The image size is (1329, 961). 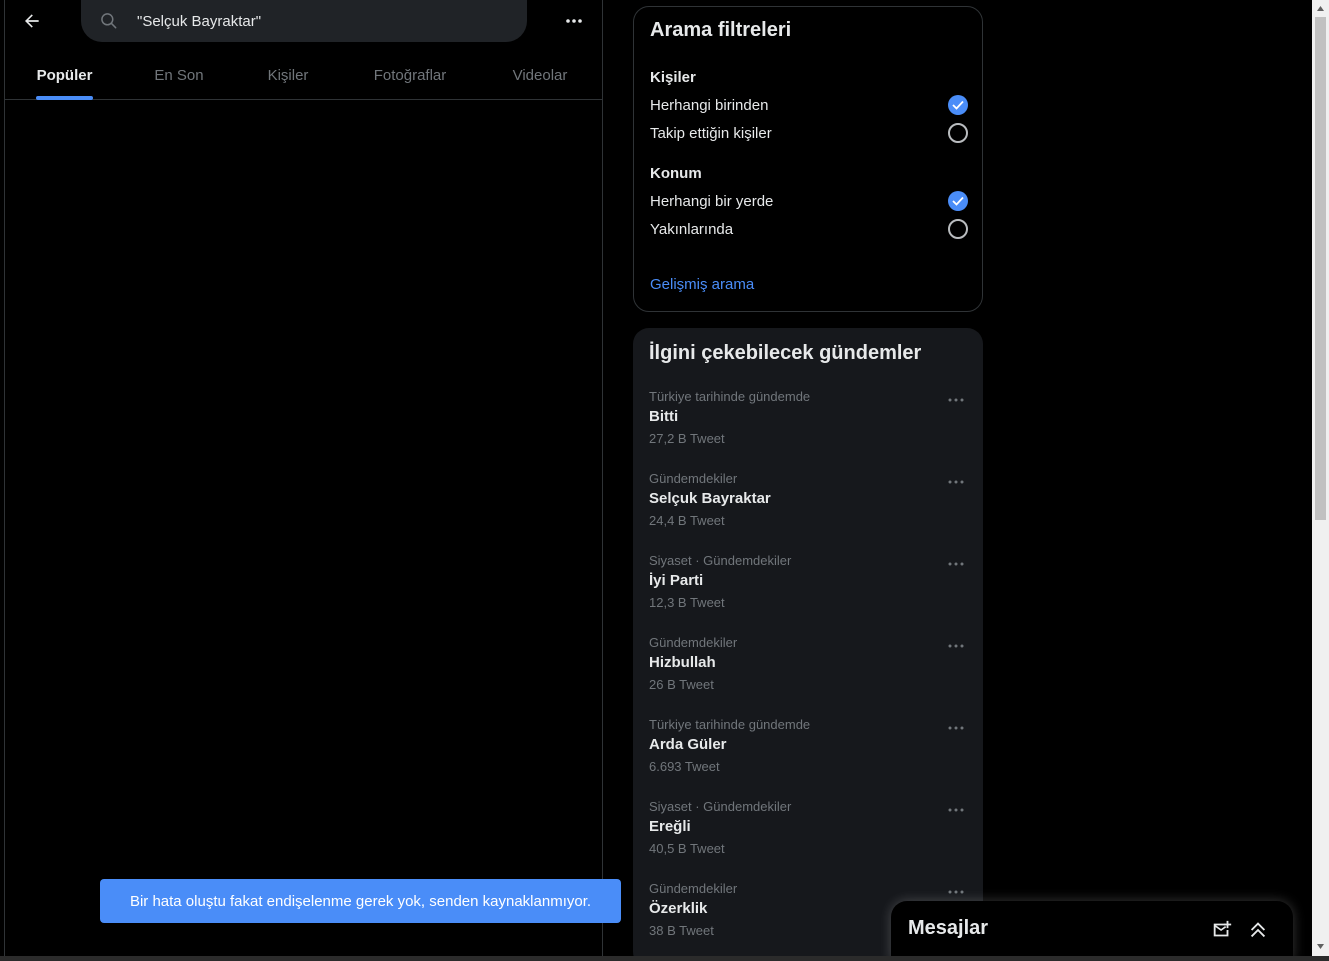 What do you see at coordinates (1092, 931) in the screenshot?
I see `messages-drawer: Mesajlar` at bounding box center [1092, 931].